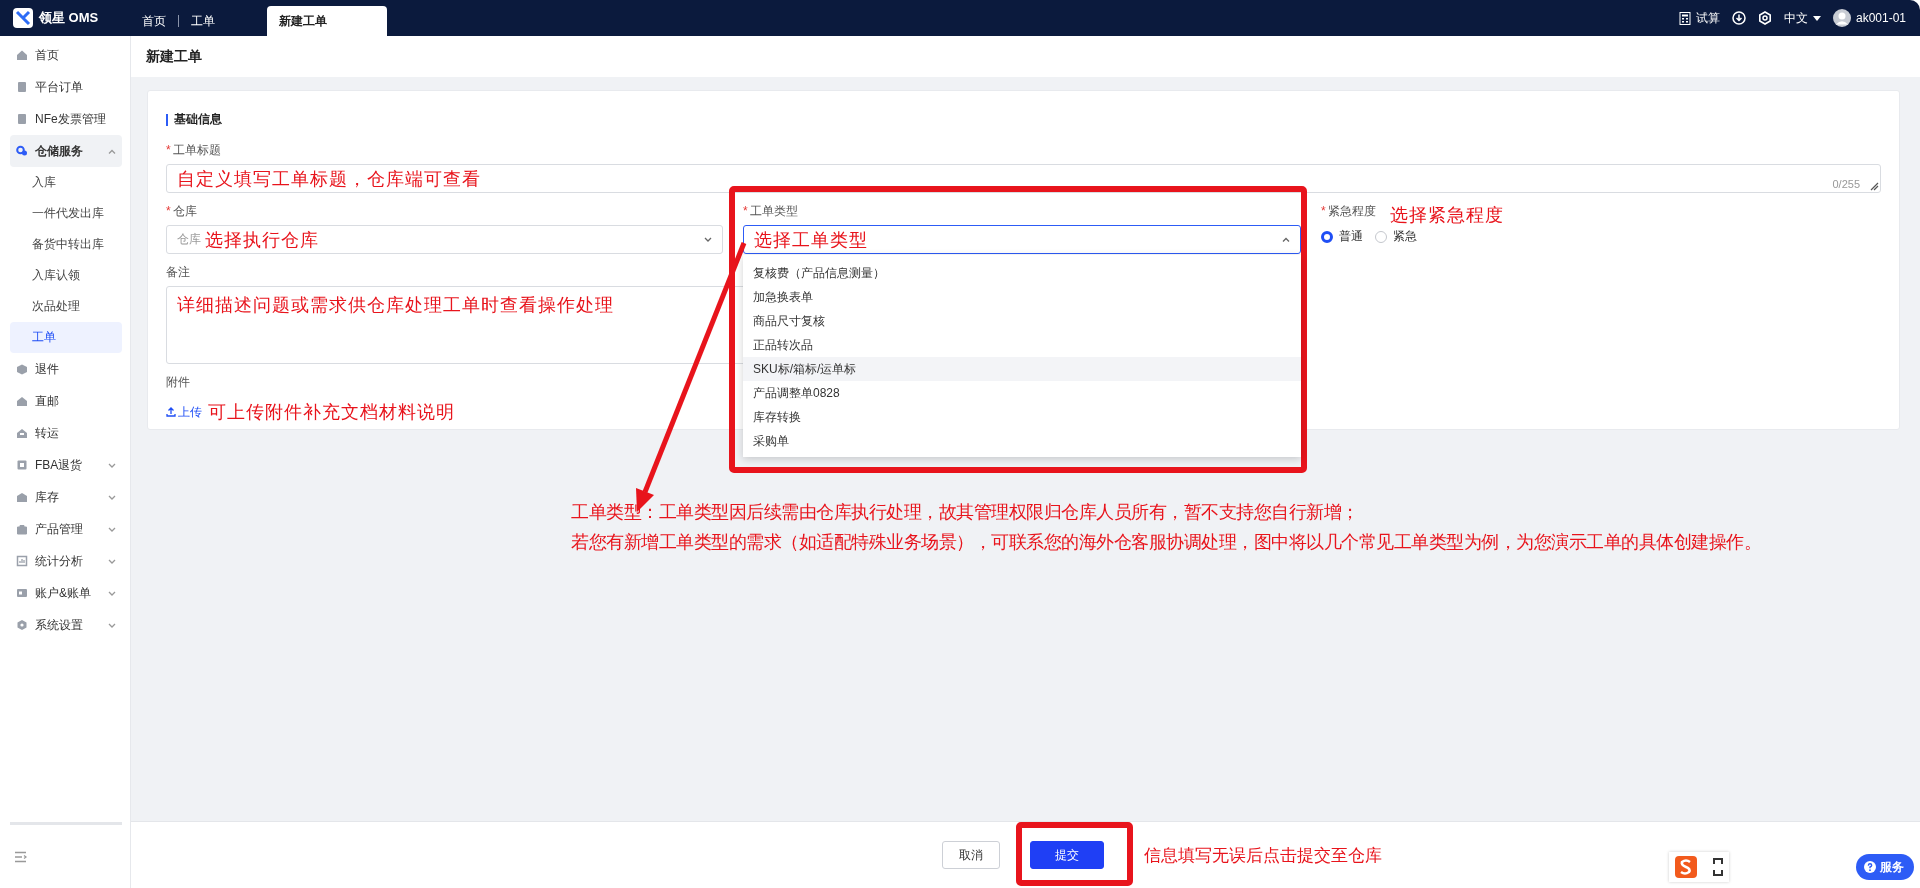  What do you see at coordinates (22, 529) in the screenshot?
I see `bag-icon` at bounding box center [22, 529].